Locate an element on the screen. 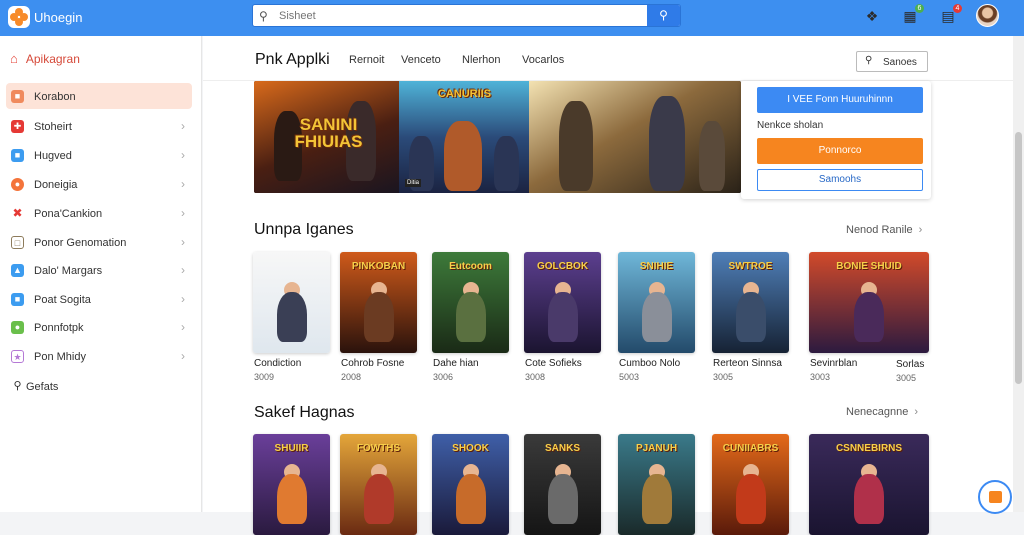 The width and height of the screenshot is (1024, 535). game-tile-title: PINKOBAN is located at coordinates (378, 266).